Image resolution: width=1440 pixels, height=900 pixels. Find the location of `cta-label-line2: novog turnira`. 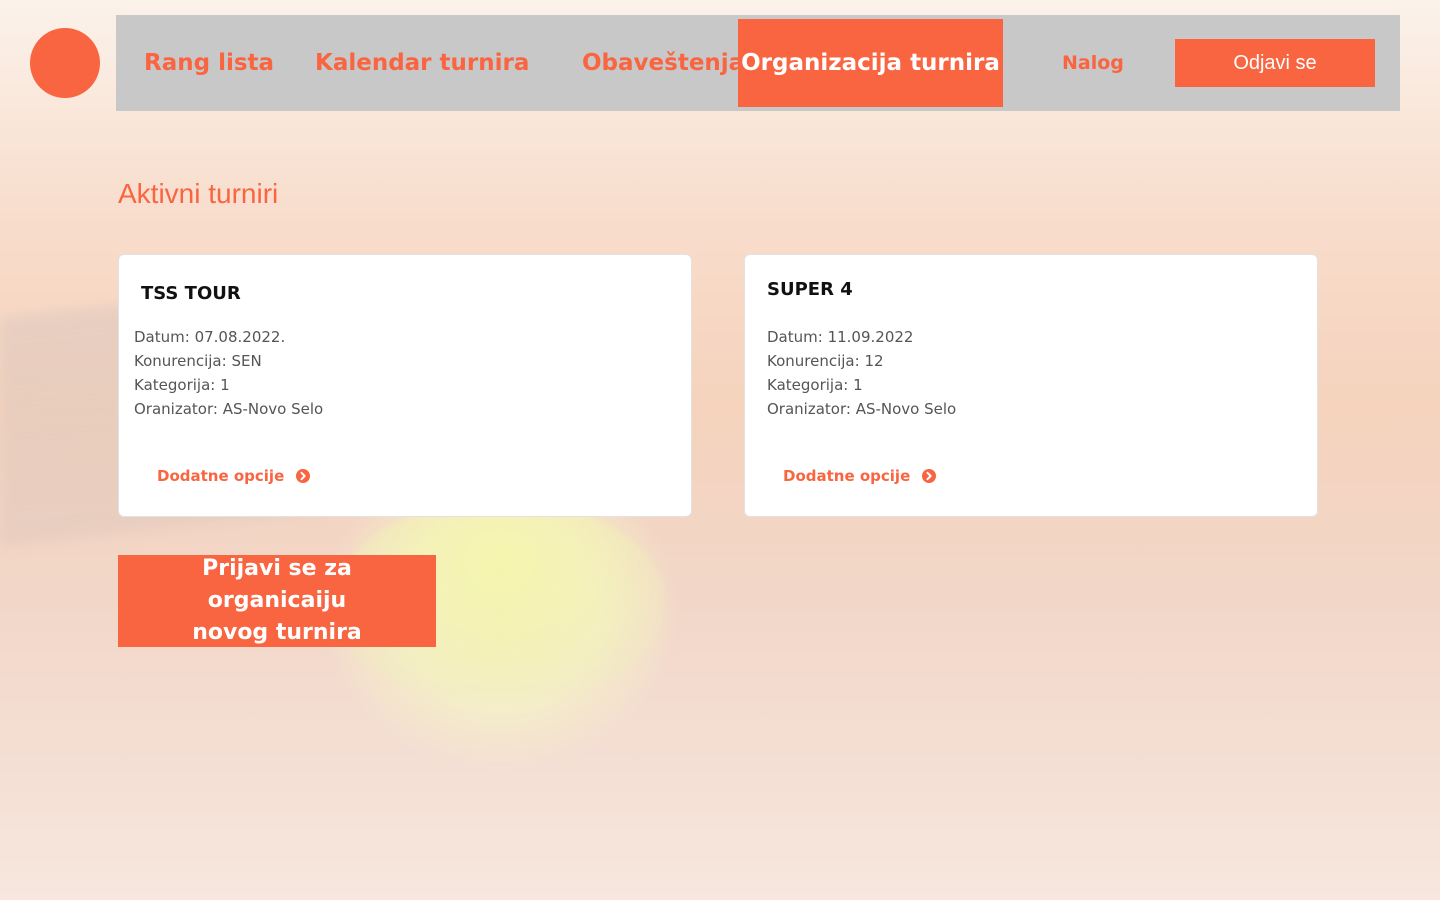

cta-label-line2: novog turnira is located at coordinates (277, 632).